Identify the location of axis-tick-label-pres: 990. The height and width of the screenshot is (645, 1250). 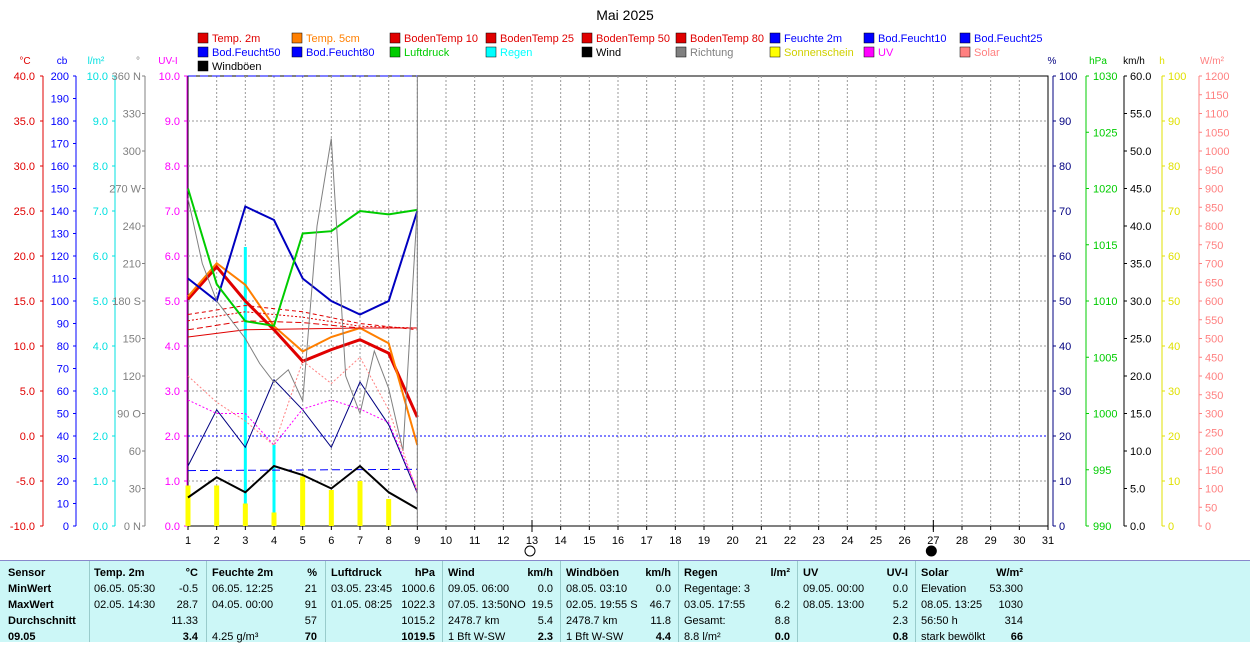
(1102, 527).